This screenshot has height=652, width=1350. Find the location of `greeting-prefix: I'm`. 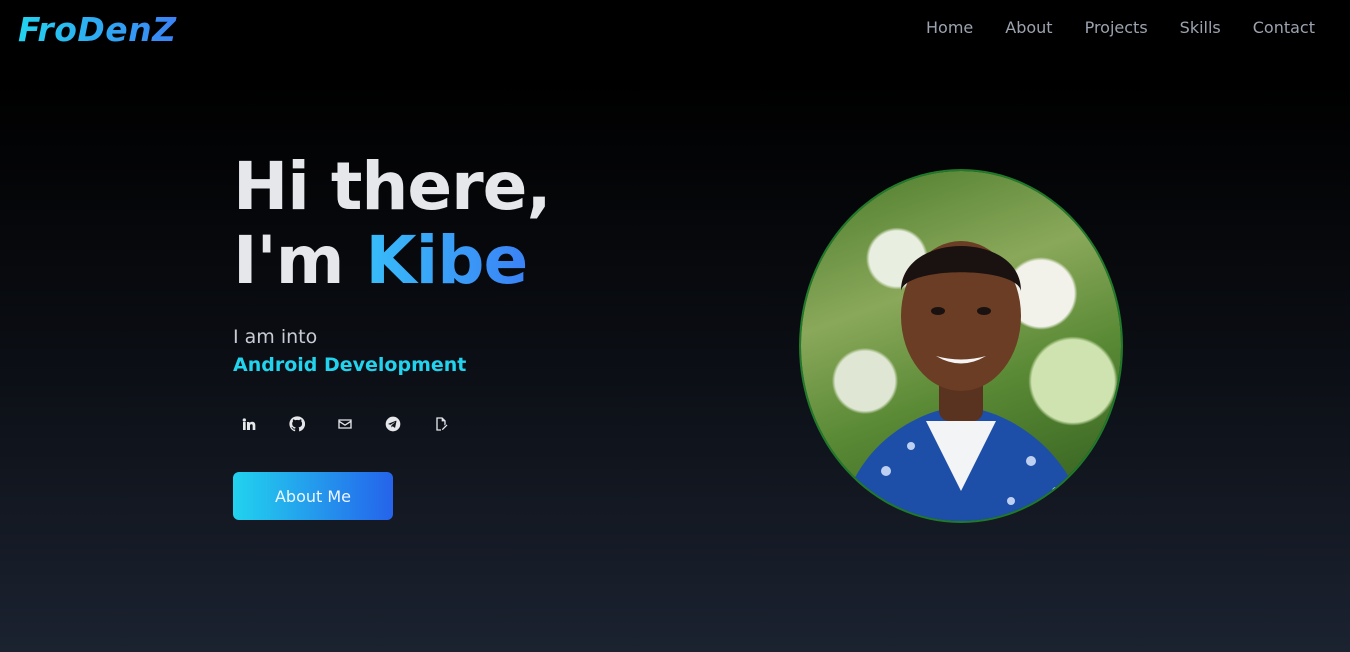

greeting-prefix: I'm is located at coordinates (289, 260).